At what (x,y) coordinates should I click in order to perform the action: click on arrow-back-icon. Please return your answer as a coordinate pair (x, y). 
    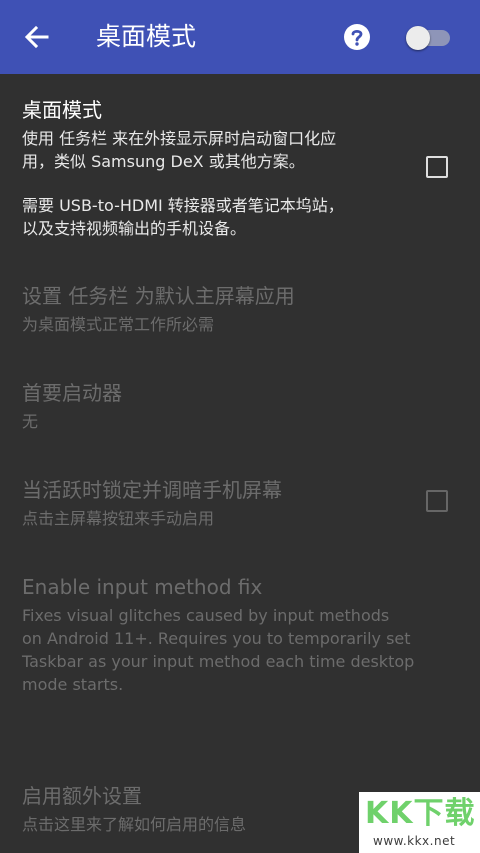
    Looking at the image, I should click on (37, 37).